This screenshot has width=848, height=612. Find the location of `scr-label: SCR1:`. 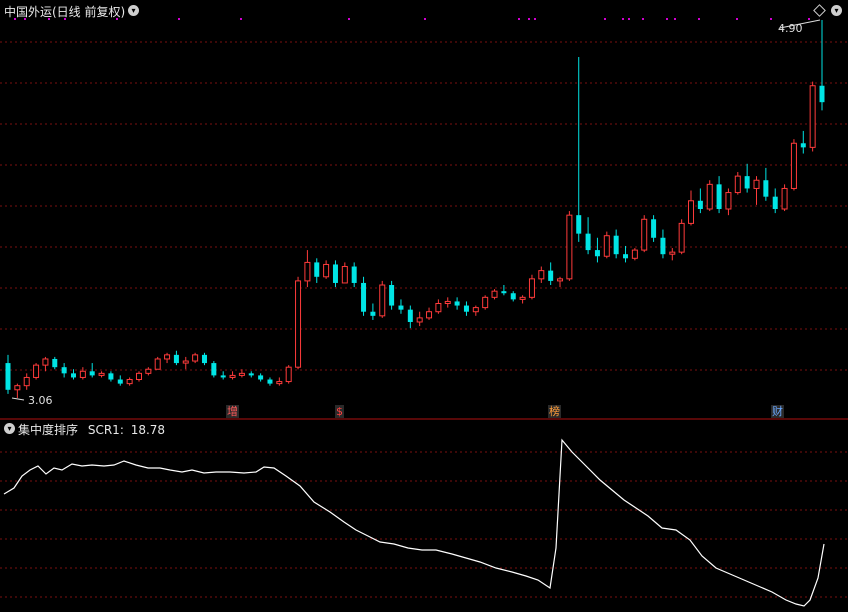

scr-label: SCR1: is located at coordinates (105, 430).